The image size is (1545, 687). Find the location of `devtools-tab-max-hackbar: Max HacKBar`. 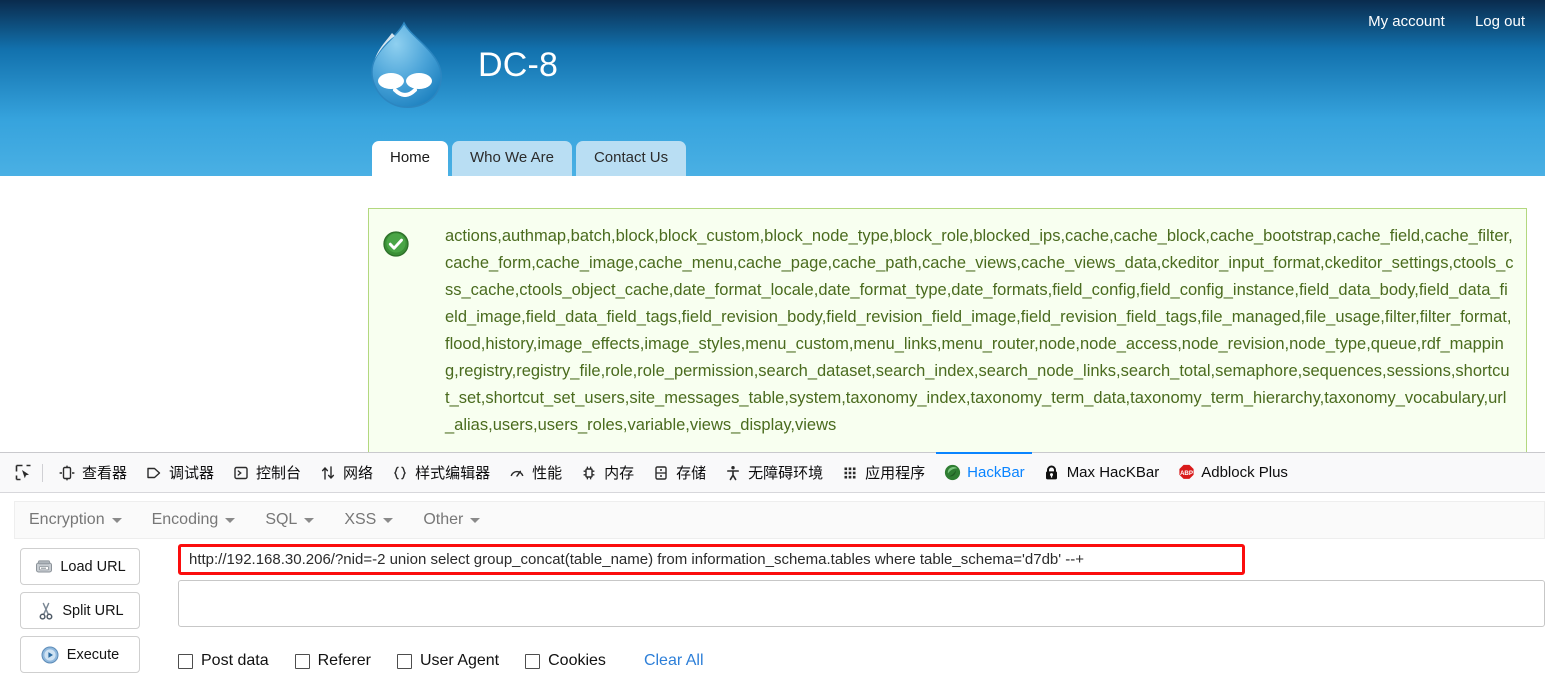

devtools-tab-max-hackbar: Max HacKBar is located at coordinates (1101, 472).